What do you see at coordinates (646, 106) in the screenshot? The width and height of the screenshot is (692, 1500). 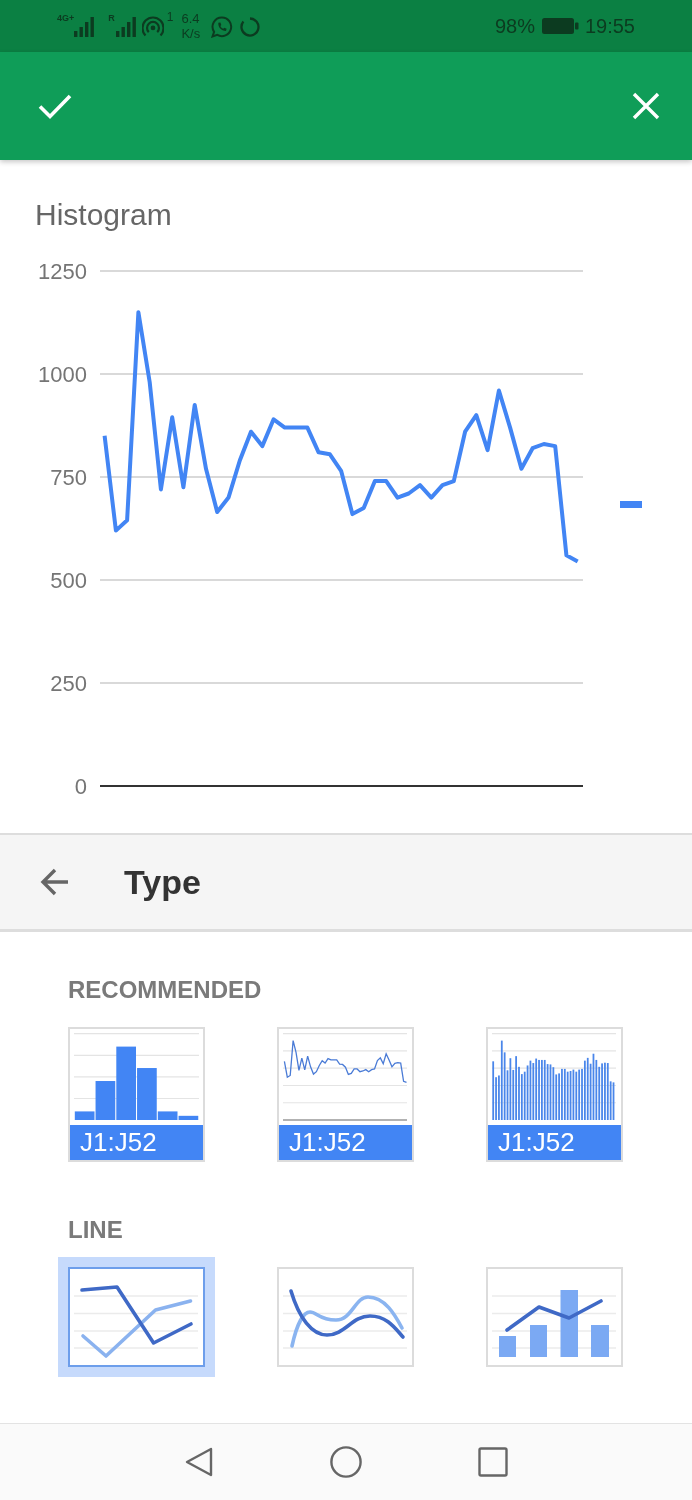 I see `close-icon` at bounding box center [646, 106].